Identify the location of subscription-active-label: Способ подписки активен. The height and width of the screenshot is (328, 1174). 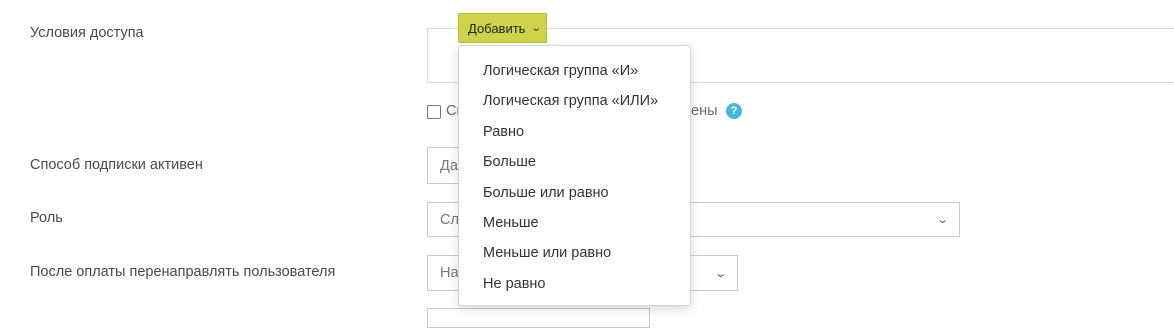
(116, 165).